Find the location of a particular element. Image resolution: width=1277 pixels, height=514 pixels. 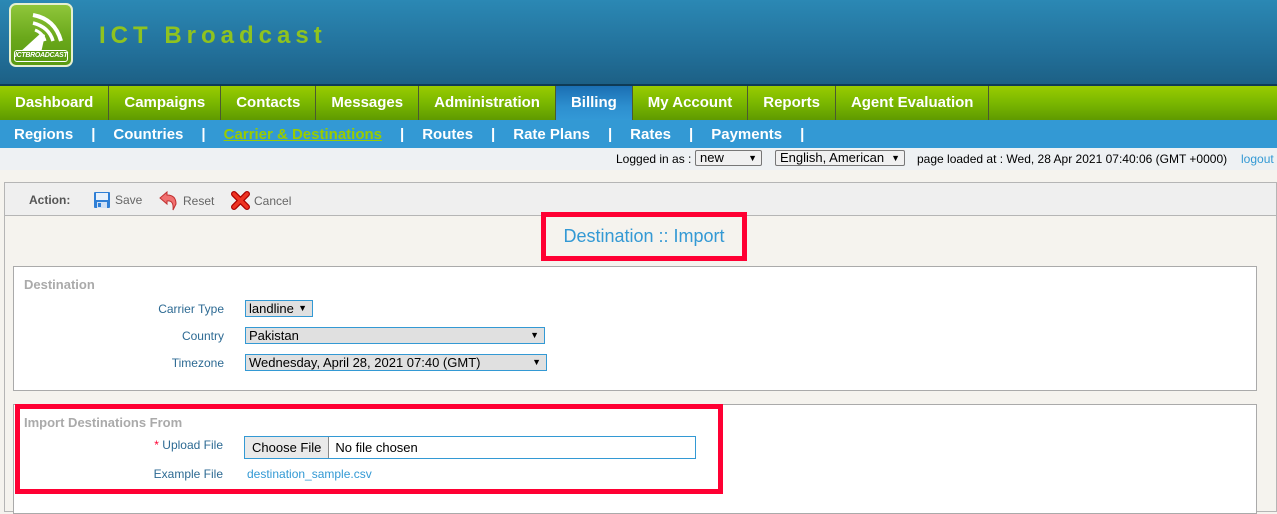

save-label: Save is located at coordinates (129, 200).